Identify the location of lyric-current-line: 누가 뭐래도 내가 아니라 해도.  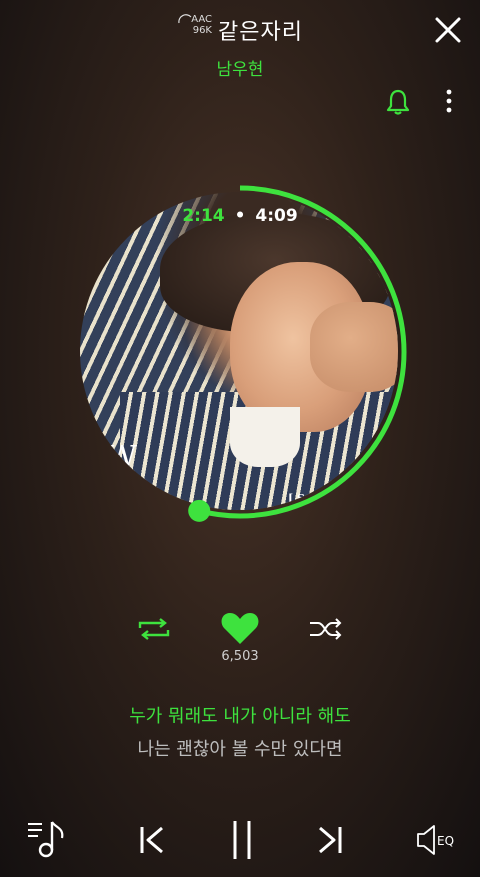
(240, 715).